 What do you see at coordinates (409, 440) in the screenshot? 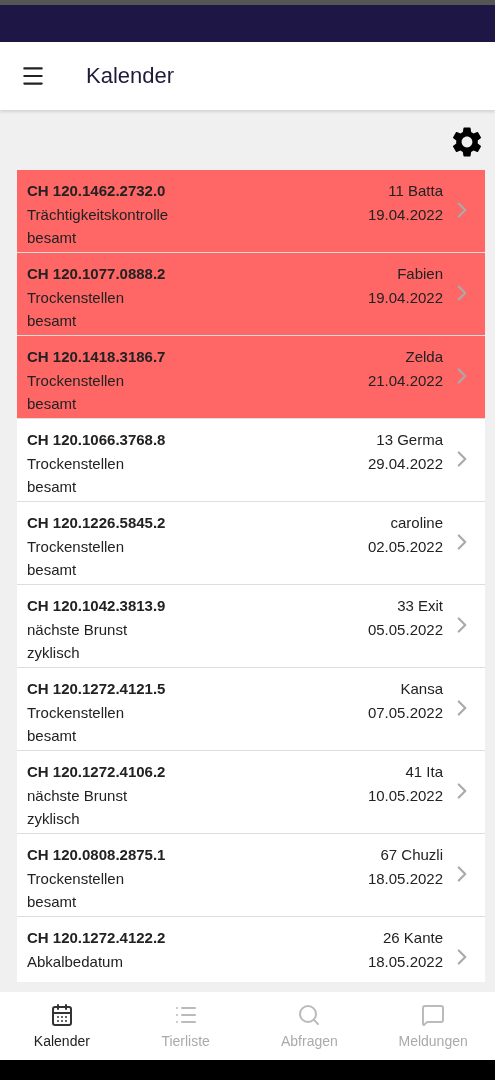
I see `animal-name: 13 Germa` at bounding box center [409, 440].